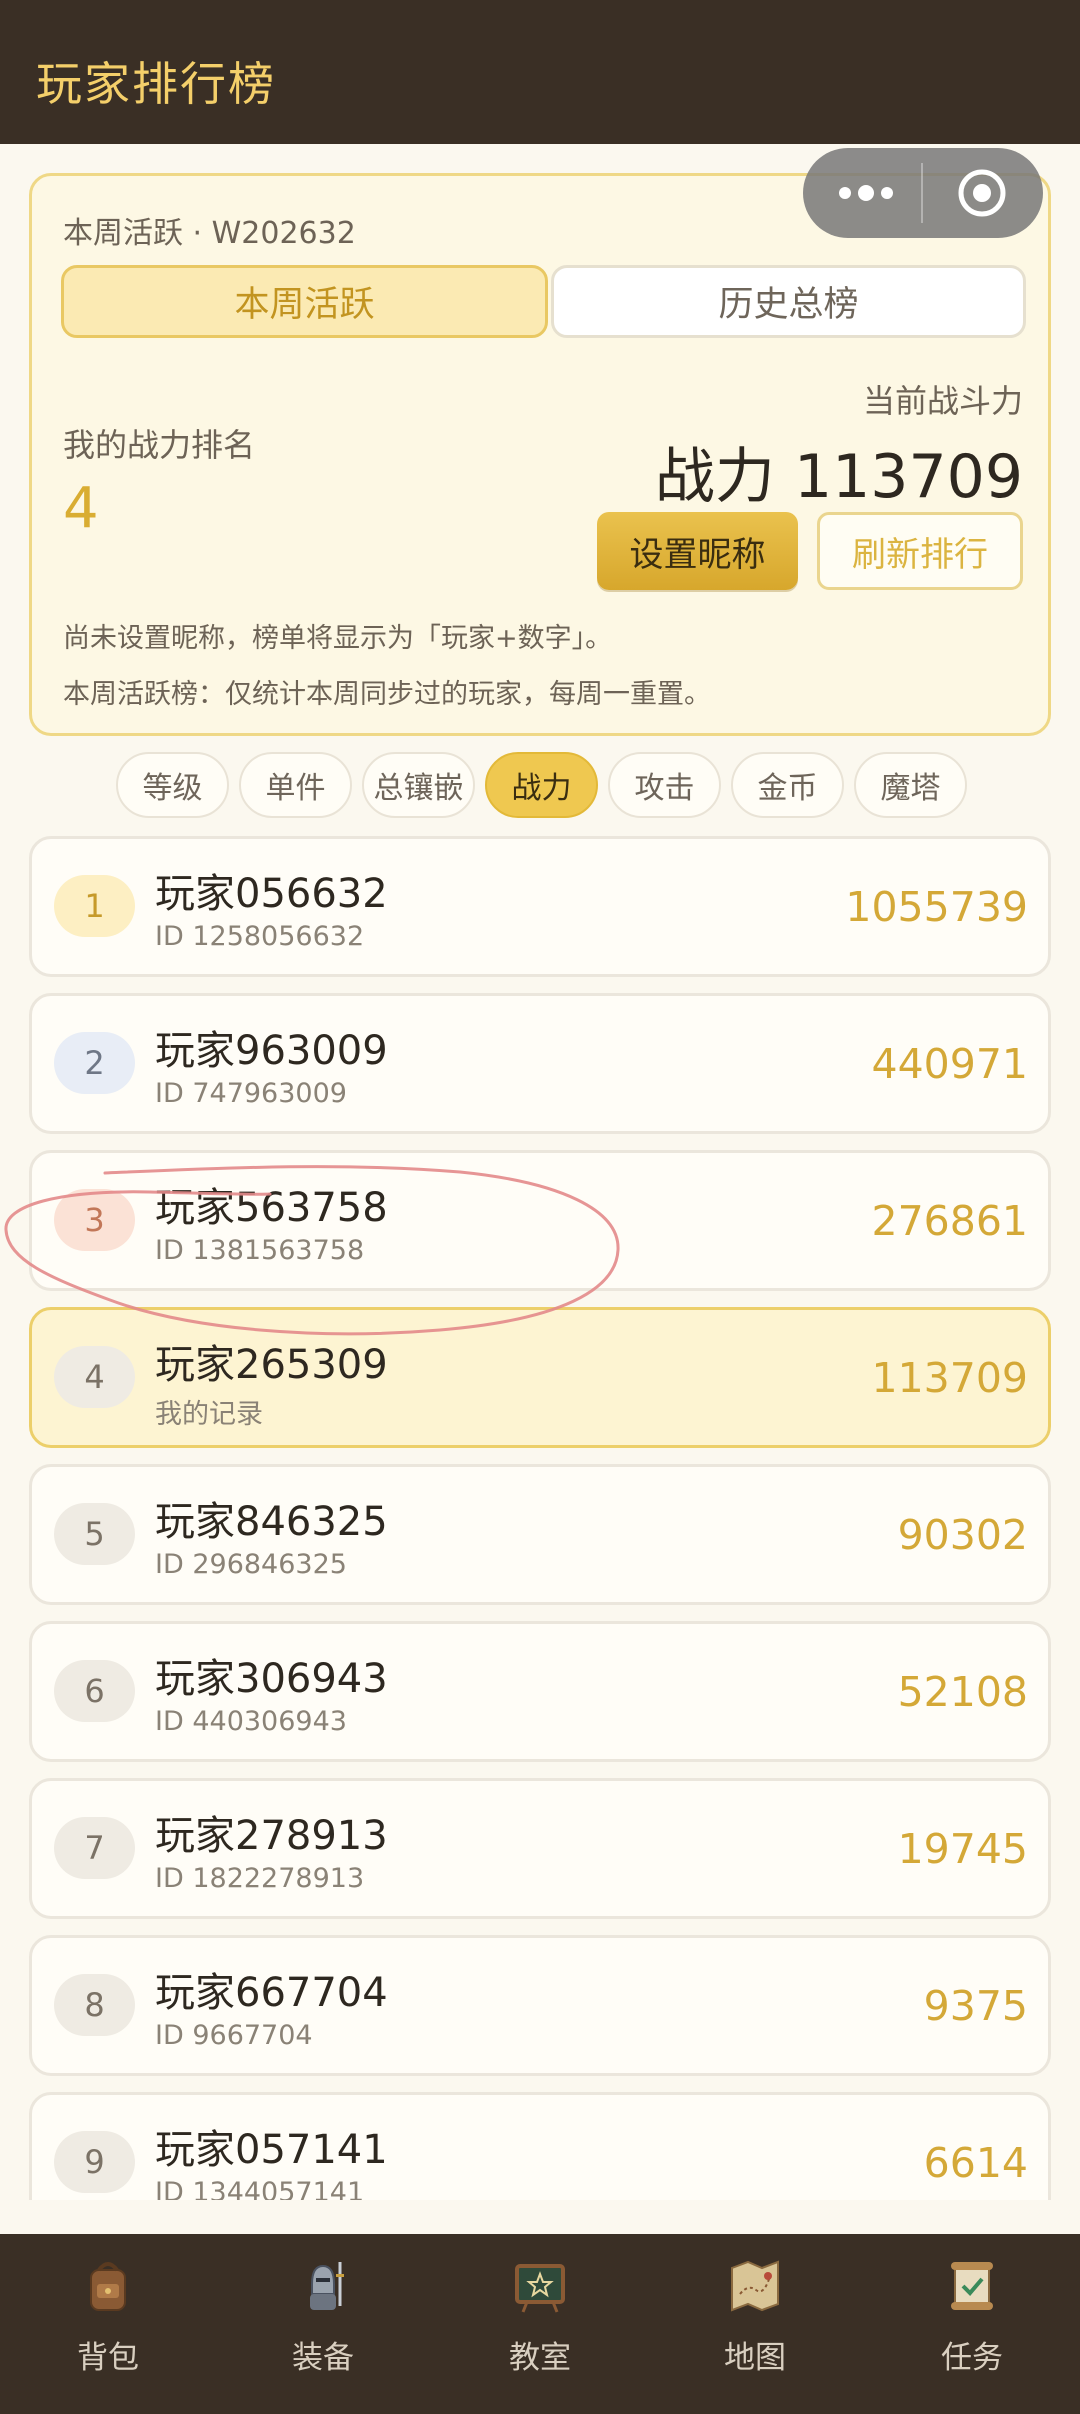 This screenshot has height=2414, width=1080. What do you see at coordinates (271, 1051) in the screenshot?
I see `player-name: 玩家963009` at bounding box center [271, 1051].